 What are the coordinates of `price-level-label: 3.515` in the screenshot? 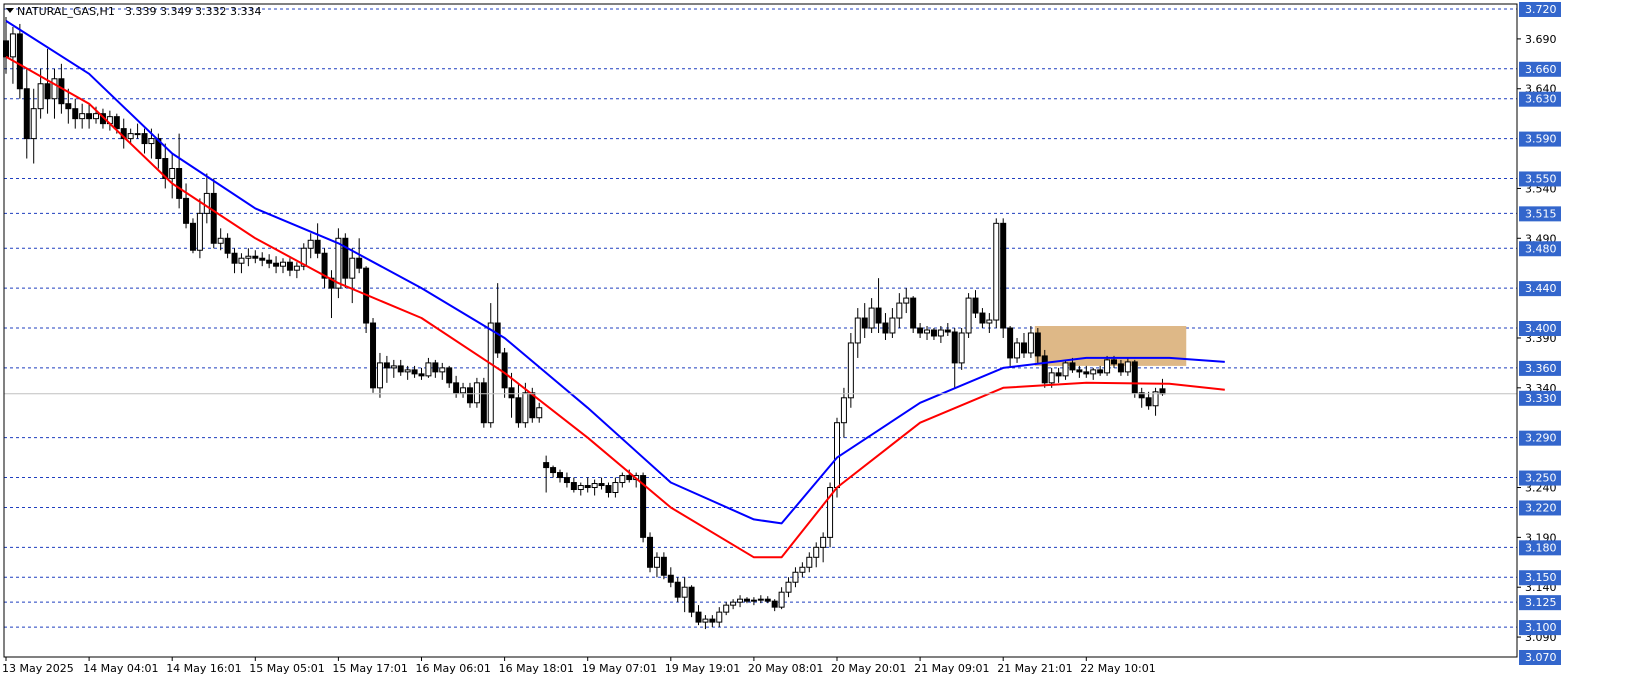 It's located at (1541, 213).